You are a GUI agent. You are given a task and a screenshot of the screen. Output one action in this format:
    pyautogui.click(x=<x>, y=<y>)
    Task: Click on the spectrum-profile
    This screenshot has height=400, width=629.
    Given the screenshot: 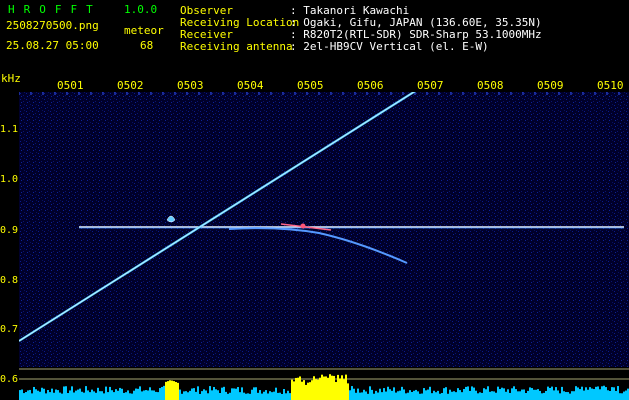 What is the action you would take?
    pyautogui.click(x=324, y=387)
    